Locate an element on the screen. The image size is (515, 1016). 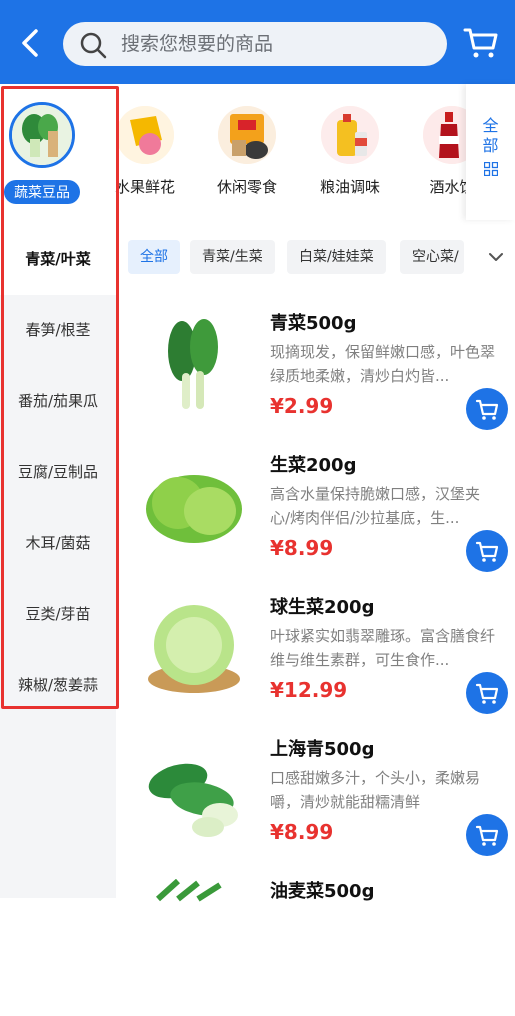
sidebar-item-fungi: 木耳/菌菇 is located at coordinates (58, 543).